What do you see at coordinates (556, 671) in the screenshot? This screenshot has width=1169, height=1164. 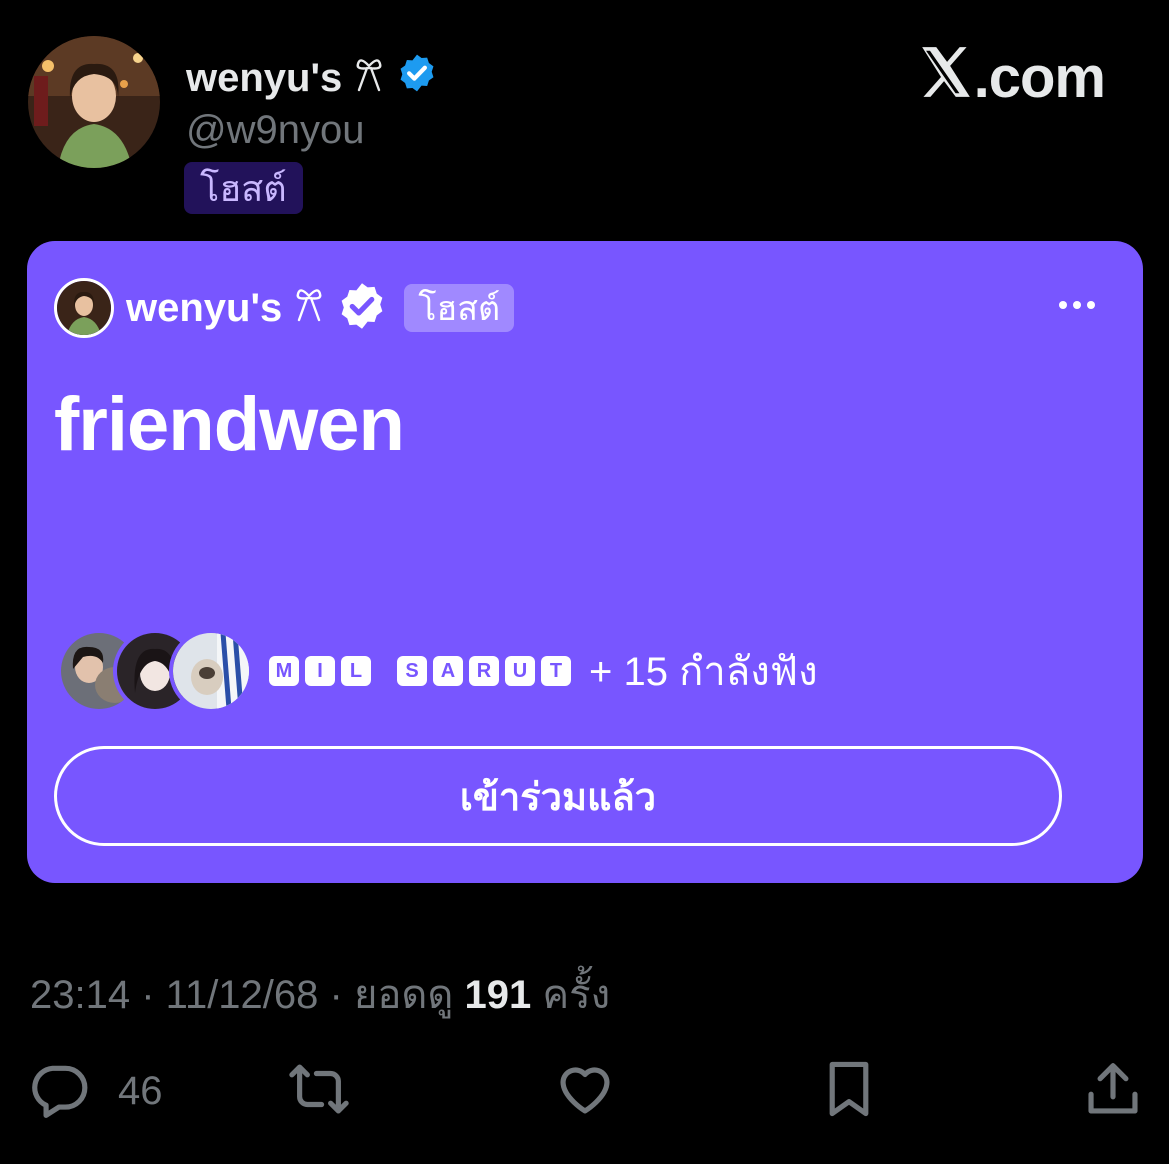 I see `name-letter-tile: T` at bounding box center [556, 671].